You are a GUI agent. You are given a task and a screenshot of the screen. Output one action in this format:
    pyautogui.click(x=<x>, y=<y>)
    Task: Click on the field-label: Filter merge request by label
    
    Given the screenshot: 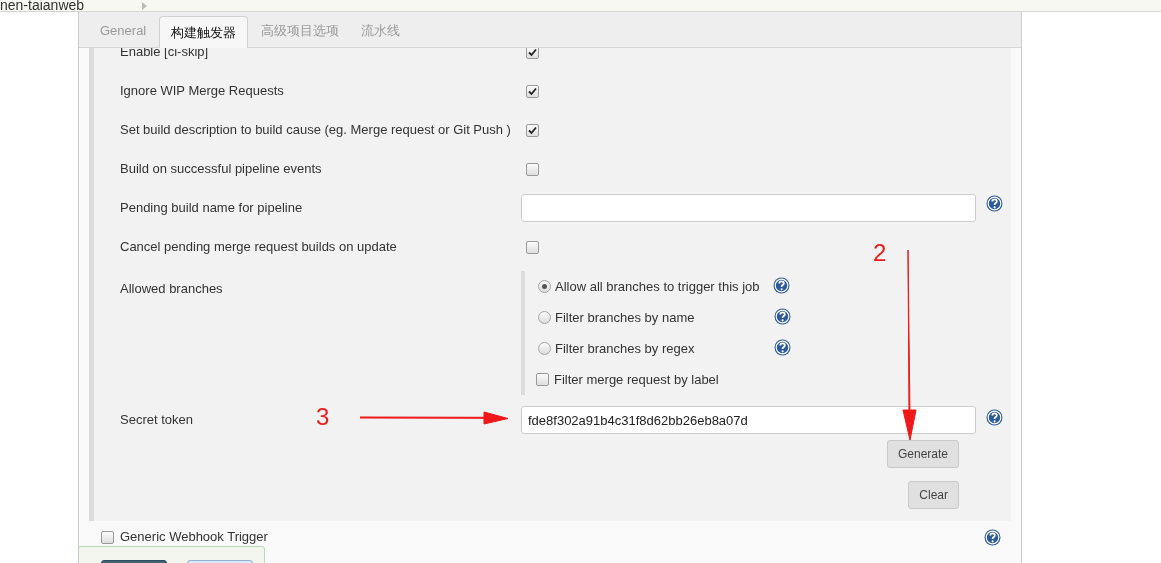 What is the action you would take?
    pyautogui.click(x=636, y=379)
    